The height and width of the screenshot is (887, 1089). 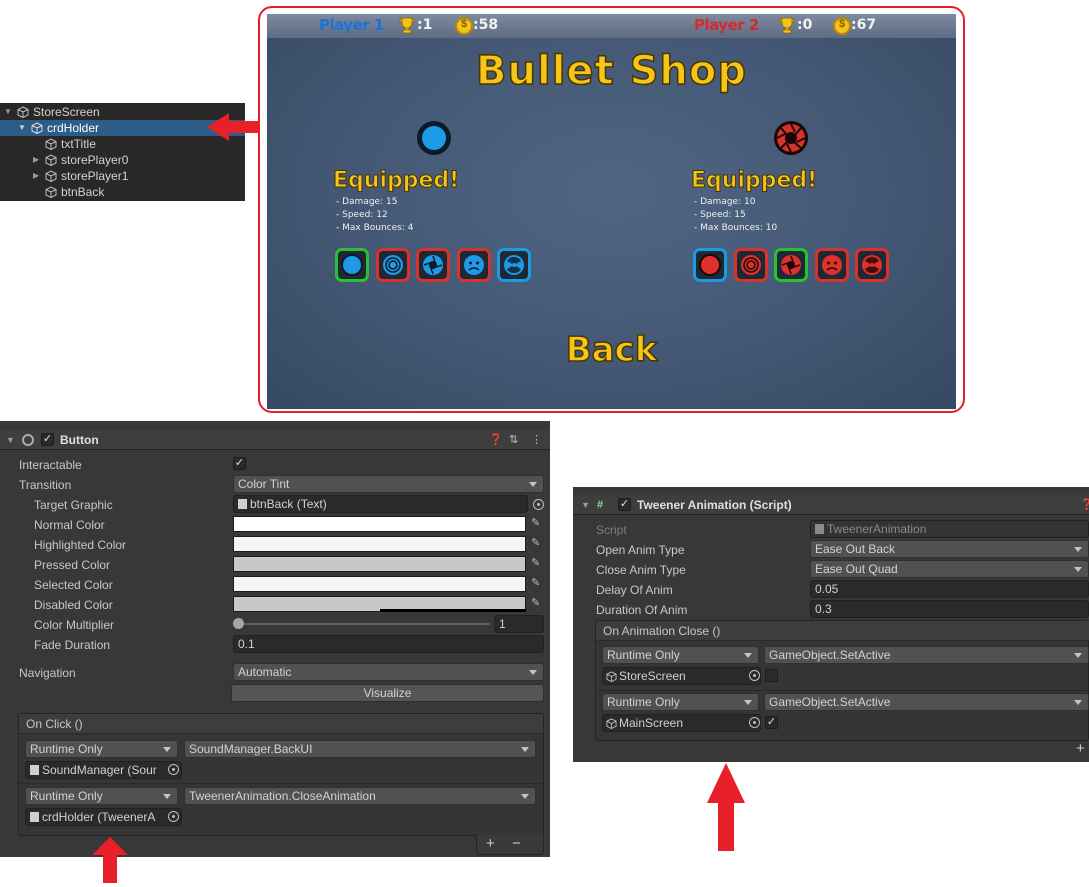 I want to click on equipped-bullet-red-aperture-icon, so click(x=791, y=138).